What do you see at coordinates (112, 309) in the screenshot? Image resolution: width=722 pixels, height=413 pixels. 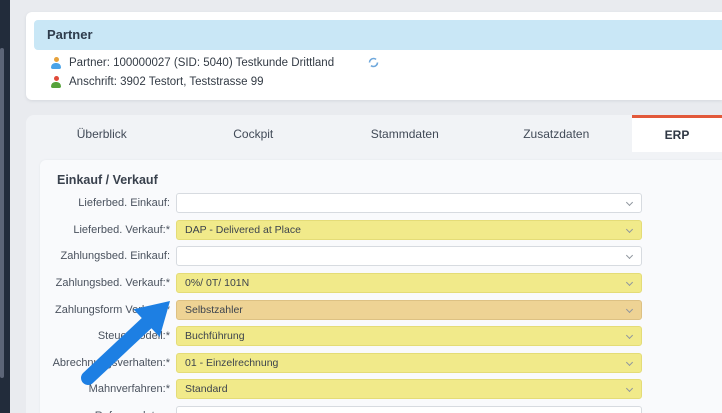 I see `field-label: Zahlungsform Verkauf:*` at bounding box center [112, 309].